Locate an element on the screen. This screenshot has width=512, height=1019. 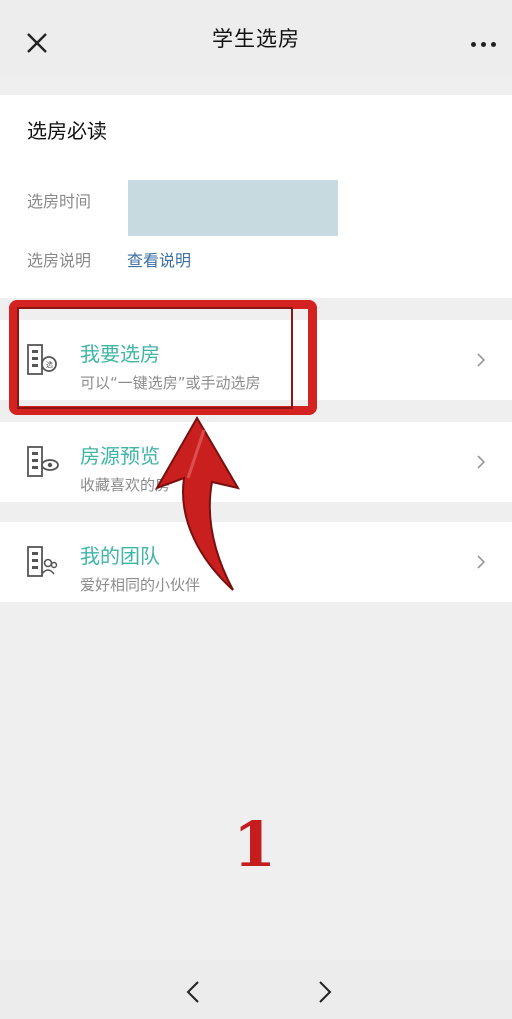
building-team-icon is located at coordinates (42, 561).